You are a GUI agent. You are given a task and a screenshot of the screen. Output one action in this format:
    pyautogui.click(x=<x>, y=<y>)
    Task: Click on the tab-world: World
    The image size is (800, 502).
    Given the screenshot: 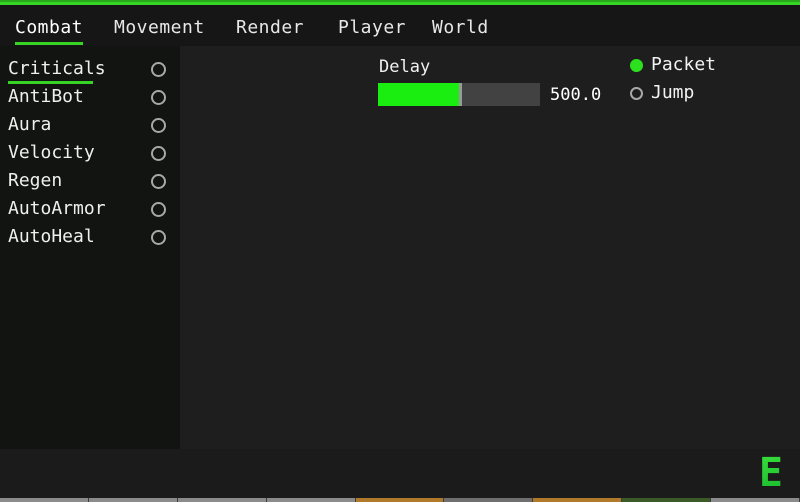 What is the action you would take?
    pyautogui.click(x=460, y=28)
    